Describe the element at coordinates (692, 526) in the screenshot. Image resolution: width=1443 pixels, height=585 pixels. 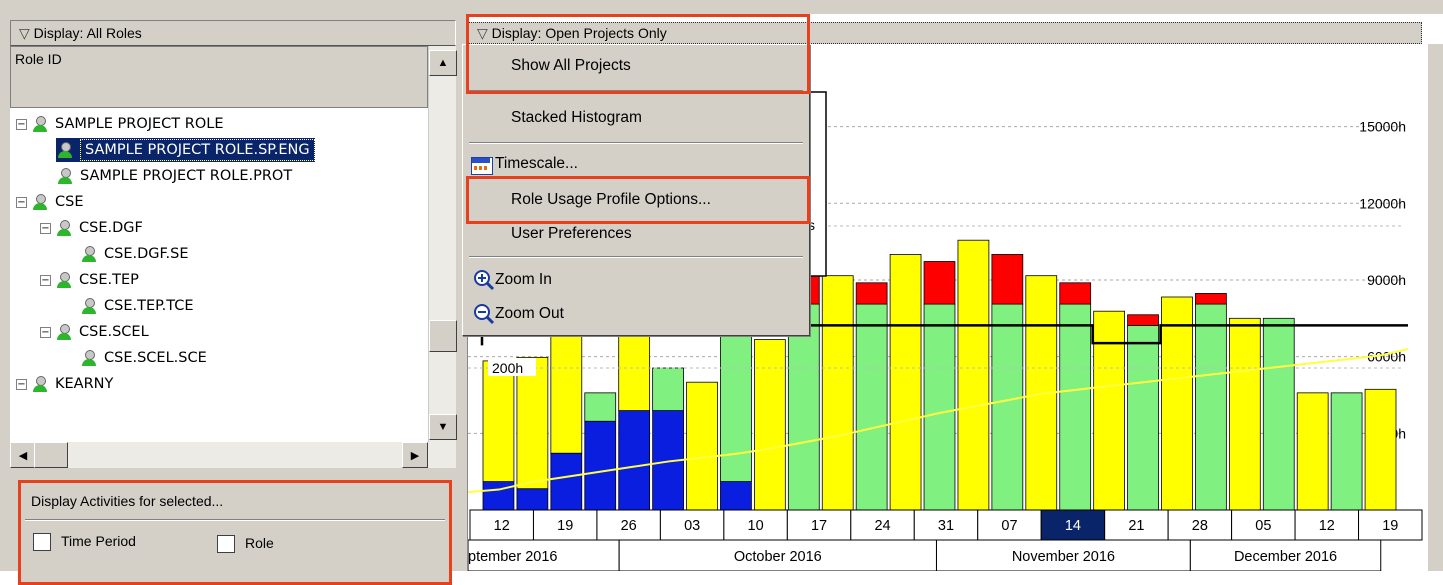
I see `week-label: 03` at that location.